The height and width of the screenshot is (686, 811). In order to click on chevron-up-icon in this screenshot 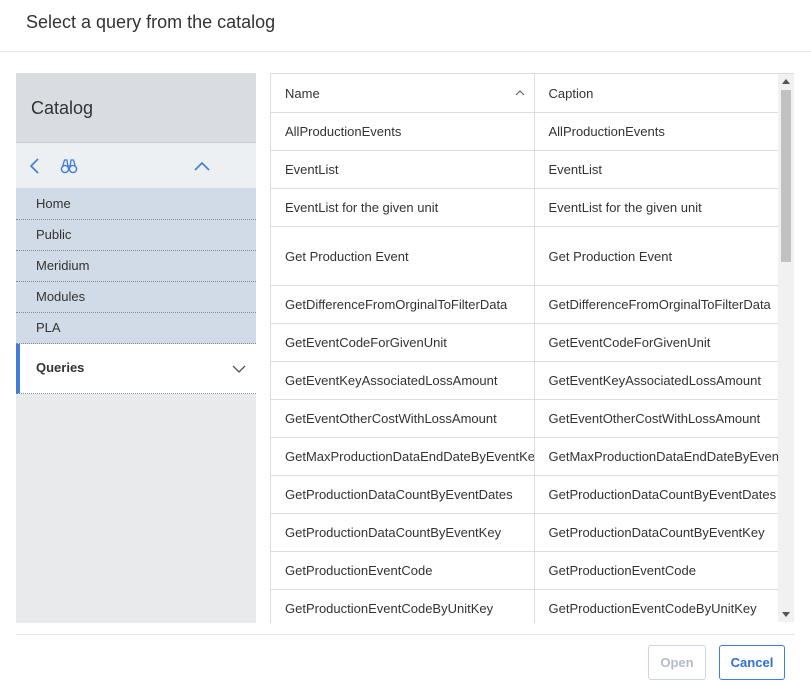, I will do `click(202, 166)`.